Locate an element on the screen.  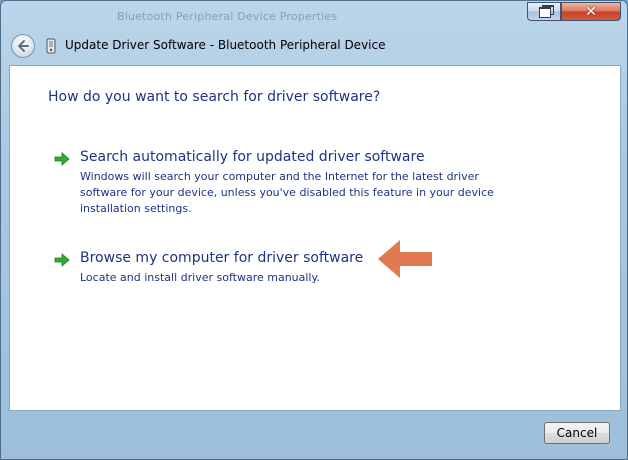
back-button is located at coordinates (23, 46).